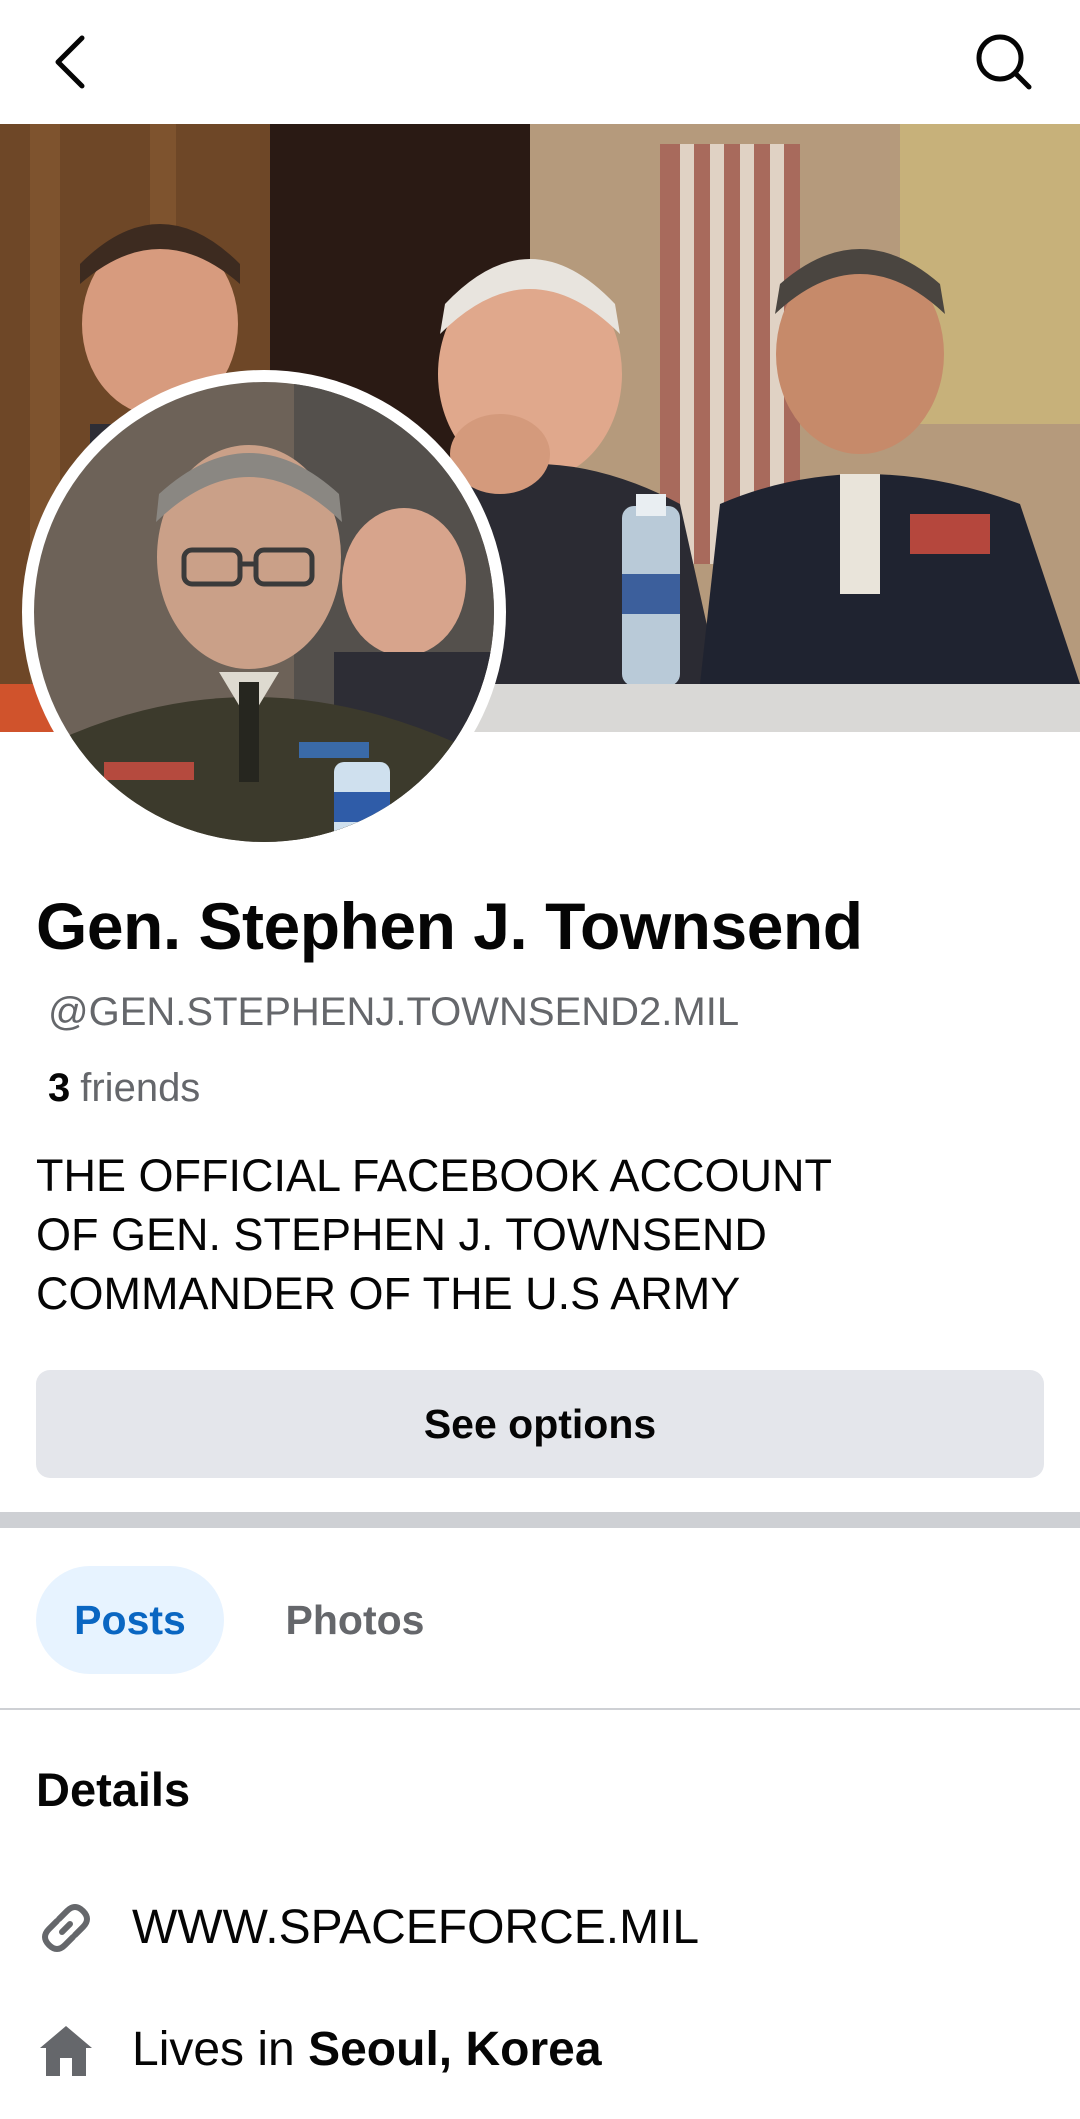  I want to click on tab-posts: Posts, so click(130, 1620).